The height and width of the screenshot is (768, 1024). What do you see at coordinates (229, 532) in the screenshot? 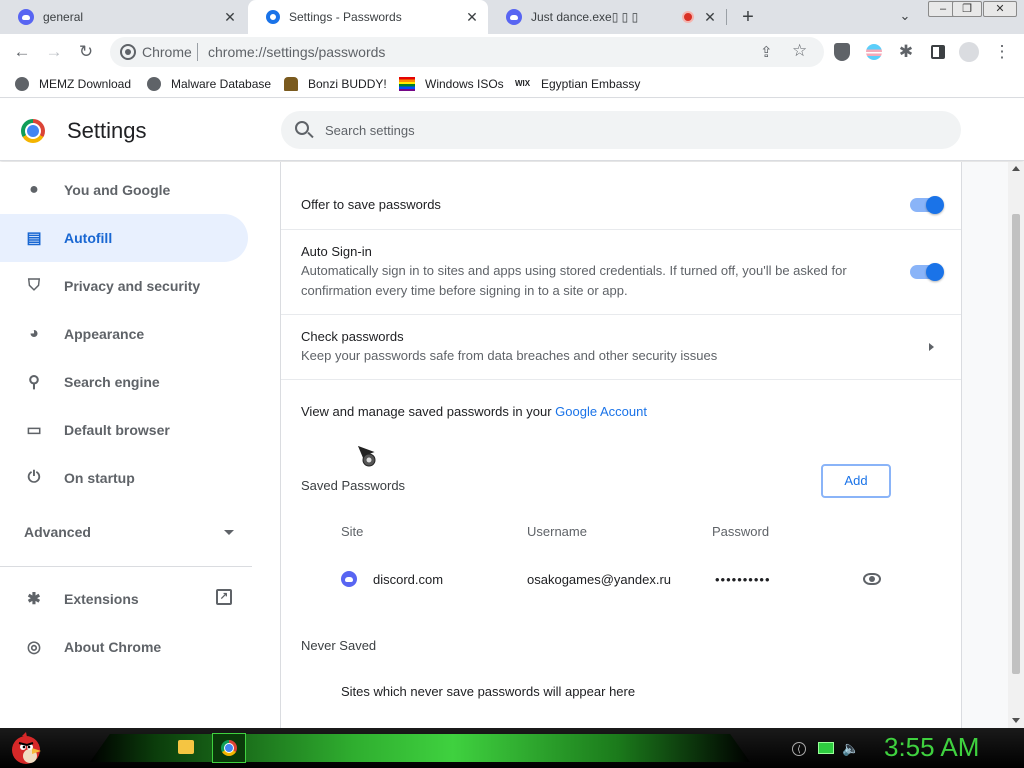
I see `caret-down-icon` at bounding box center [229, 532].